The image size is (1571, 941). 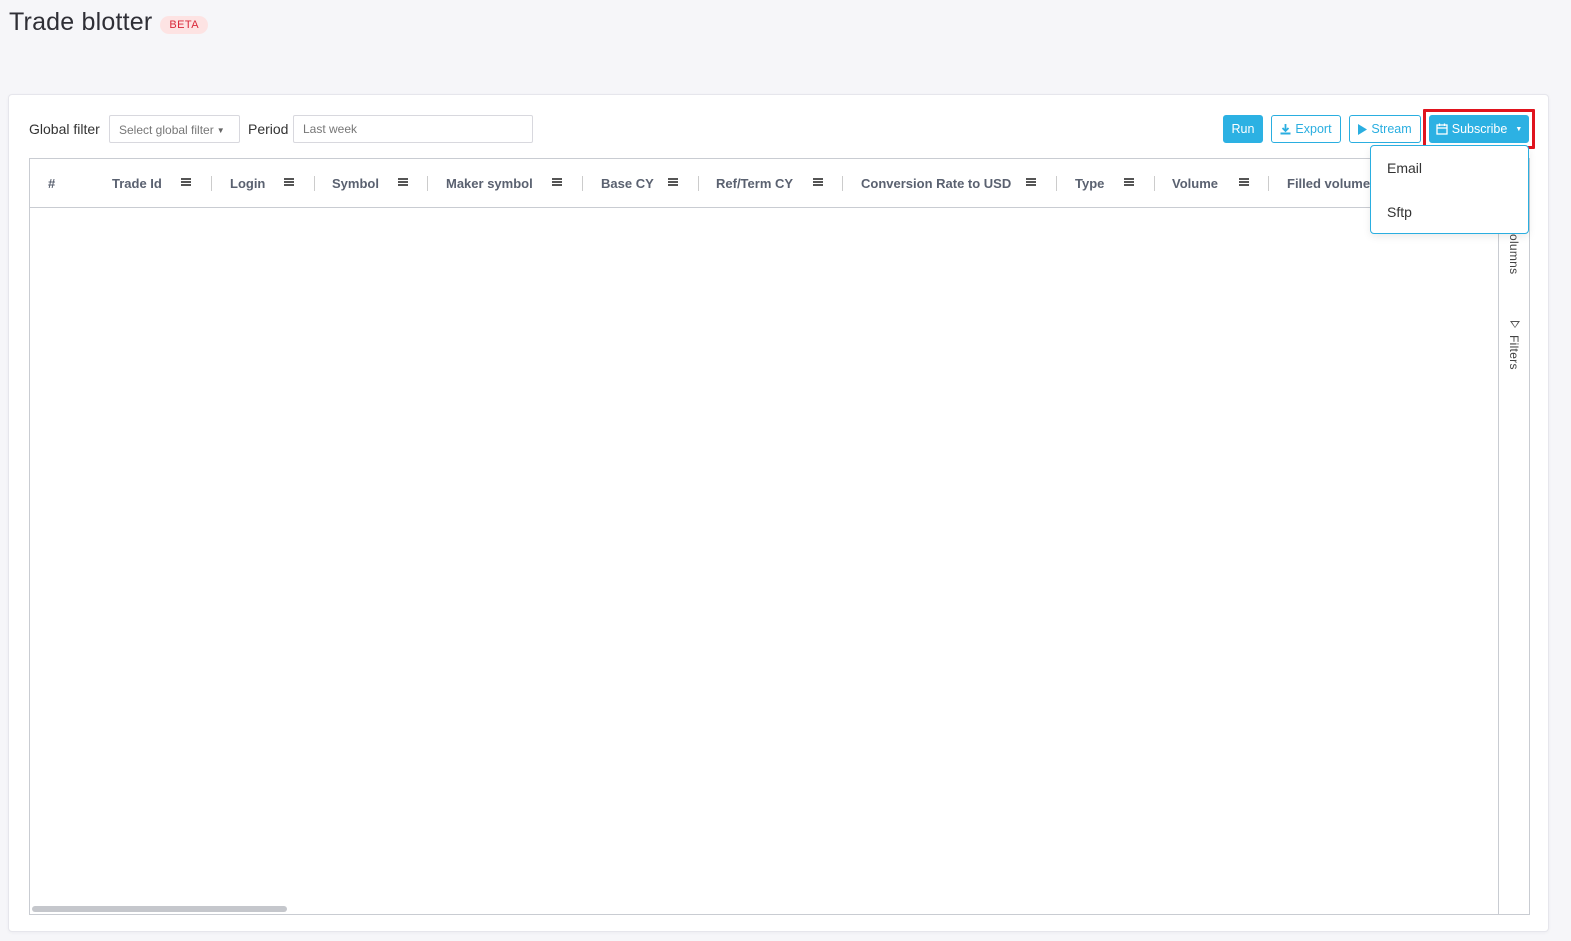 What do you see at coordinates (1089, 183) in the screenshot?
I see `column-header-type: Type` at bounding box center [1089, 183].